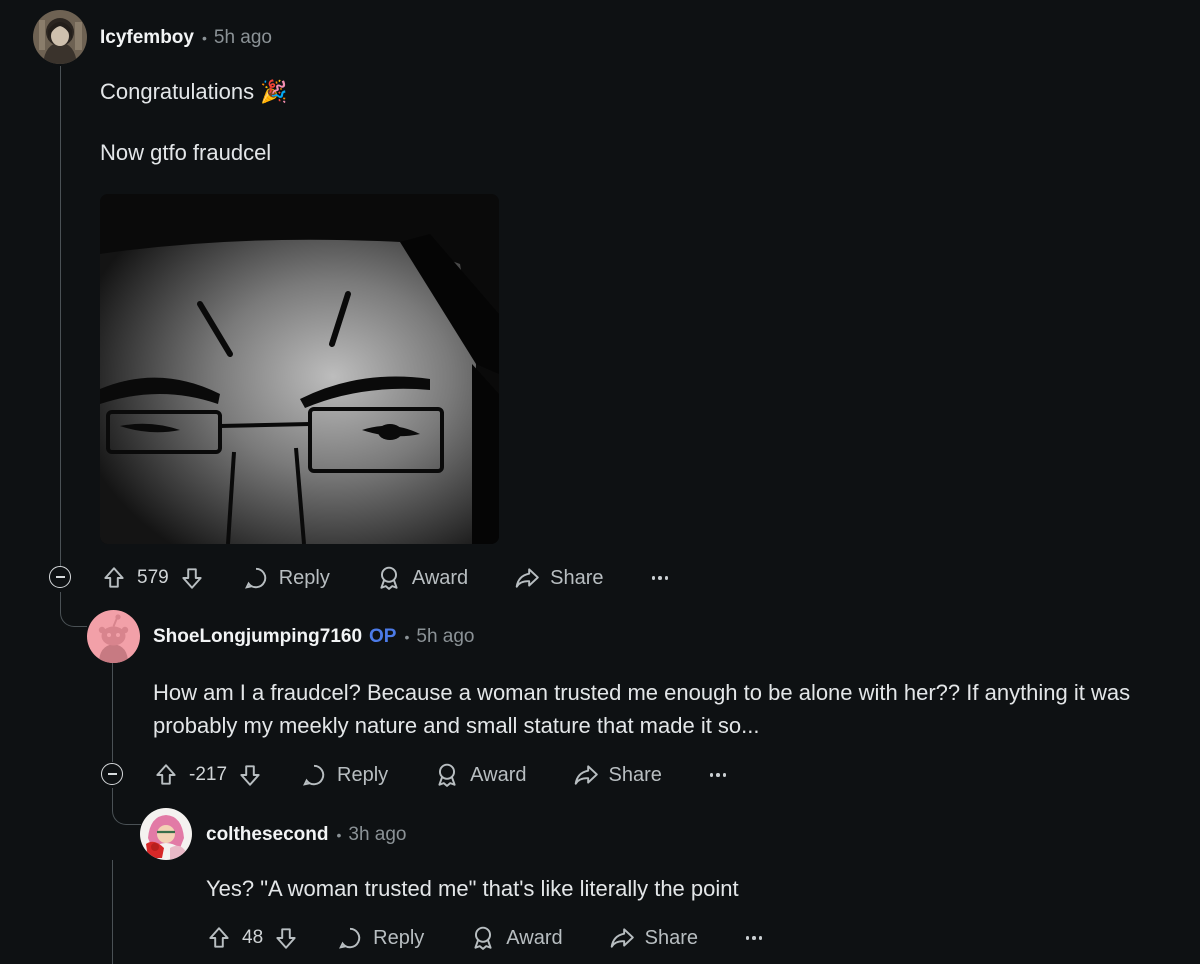  I want to click on vote-controls: -217, so click(208, 775).